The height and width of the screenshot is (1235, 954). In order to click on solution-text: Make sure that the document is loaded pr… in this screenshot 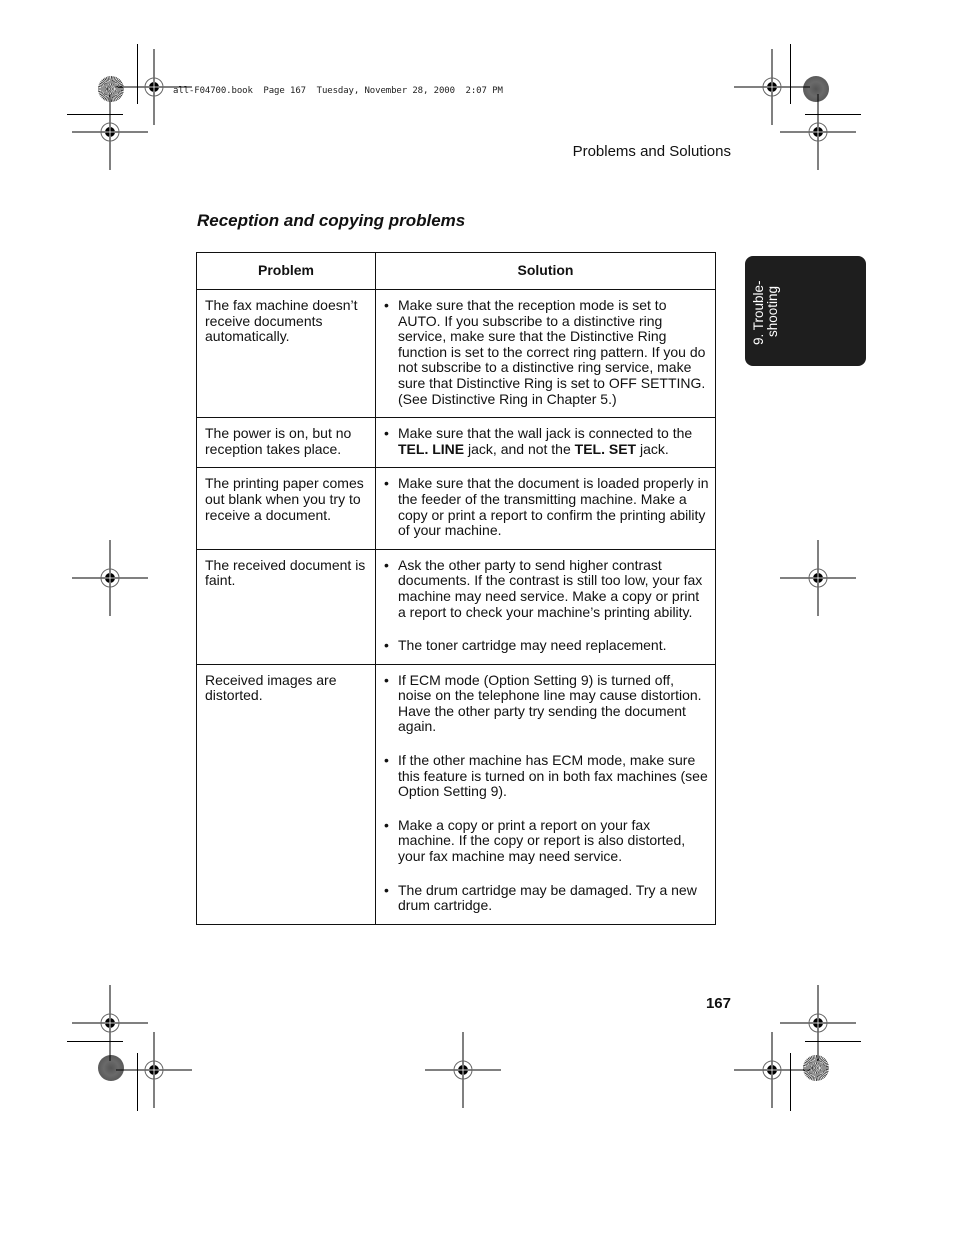, I will do `click(553, 507)`.